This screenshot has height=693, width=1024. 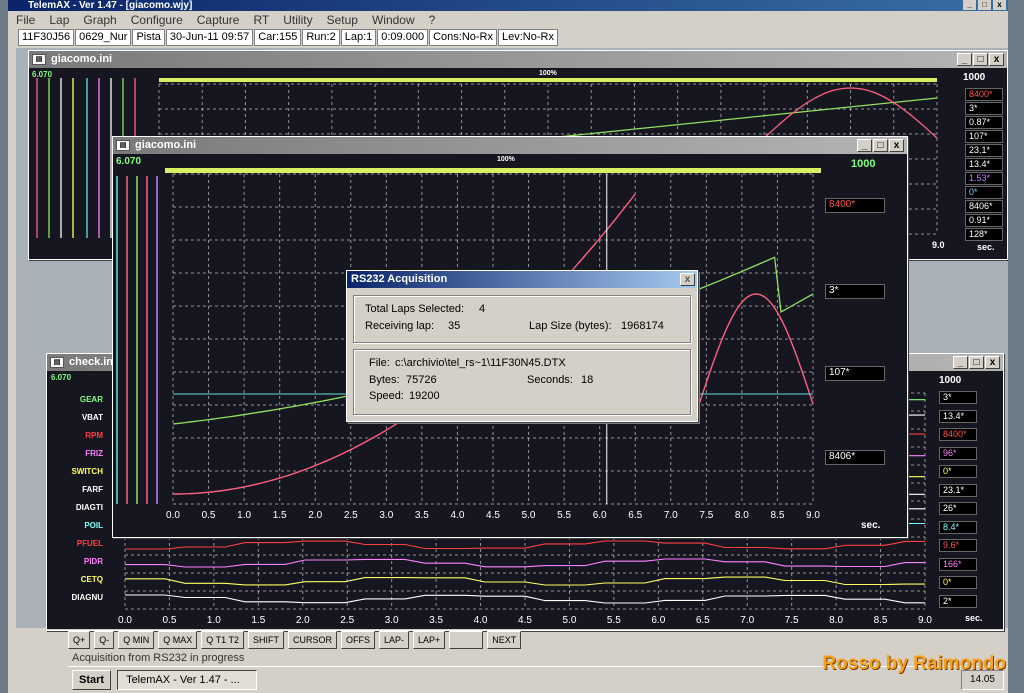 I want to click on bytes-value: 75726, so click(x=421, y=380).